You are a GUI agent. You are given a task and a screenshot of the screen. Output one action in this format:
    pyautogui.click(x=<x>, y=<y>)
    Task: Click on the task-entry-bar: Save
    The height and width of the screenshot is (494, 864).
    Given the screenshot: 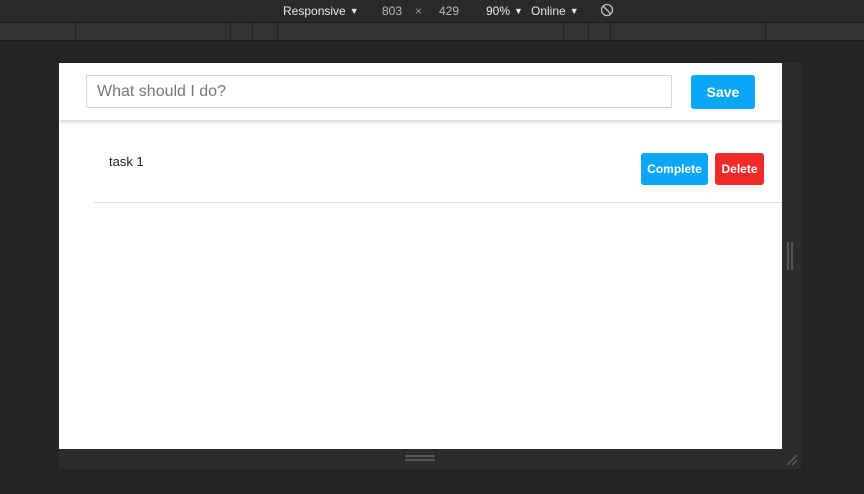 What is the action you would take?
    pyautogui.click(x=420, y=91)
    